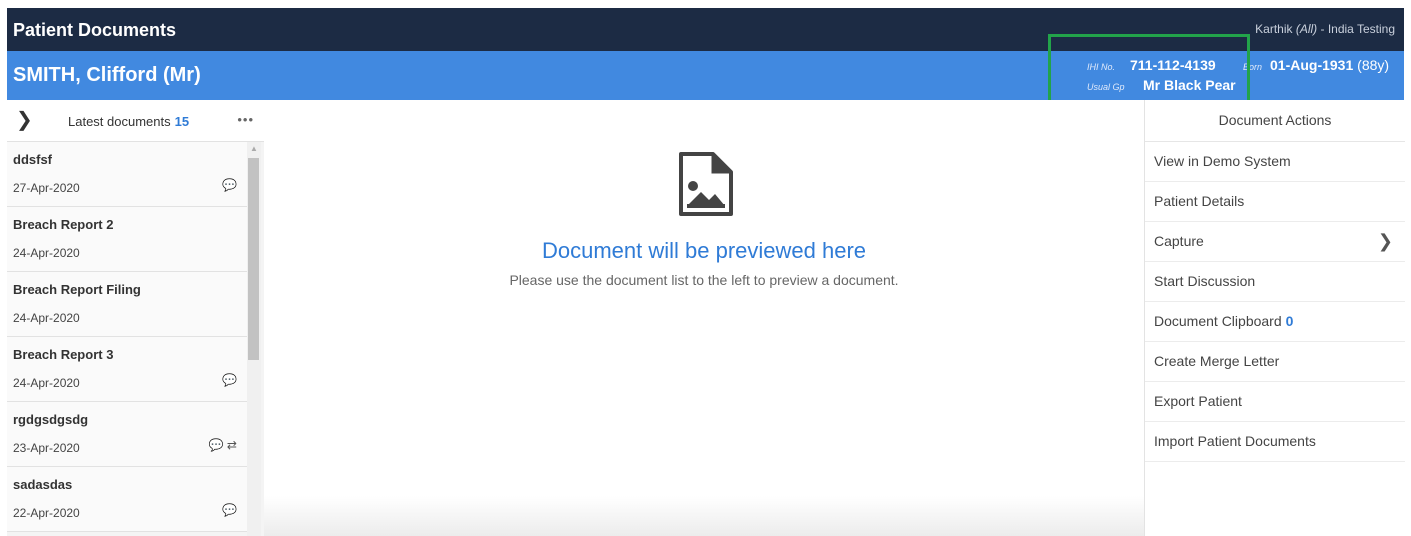 The width and height of the screenshot is (1411, 536). Describe the element at coordinates (222, 445) in the screenshot. I see `comment-repeat-icon: 💬 ⇄` at that location.